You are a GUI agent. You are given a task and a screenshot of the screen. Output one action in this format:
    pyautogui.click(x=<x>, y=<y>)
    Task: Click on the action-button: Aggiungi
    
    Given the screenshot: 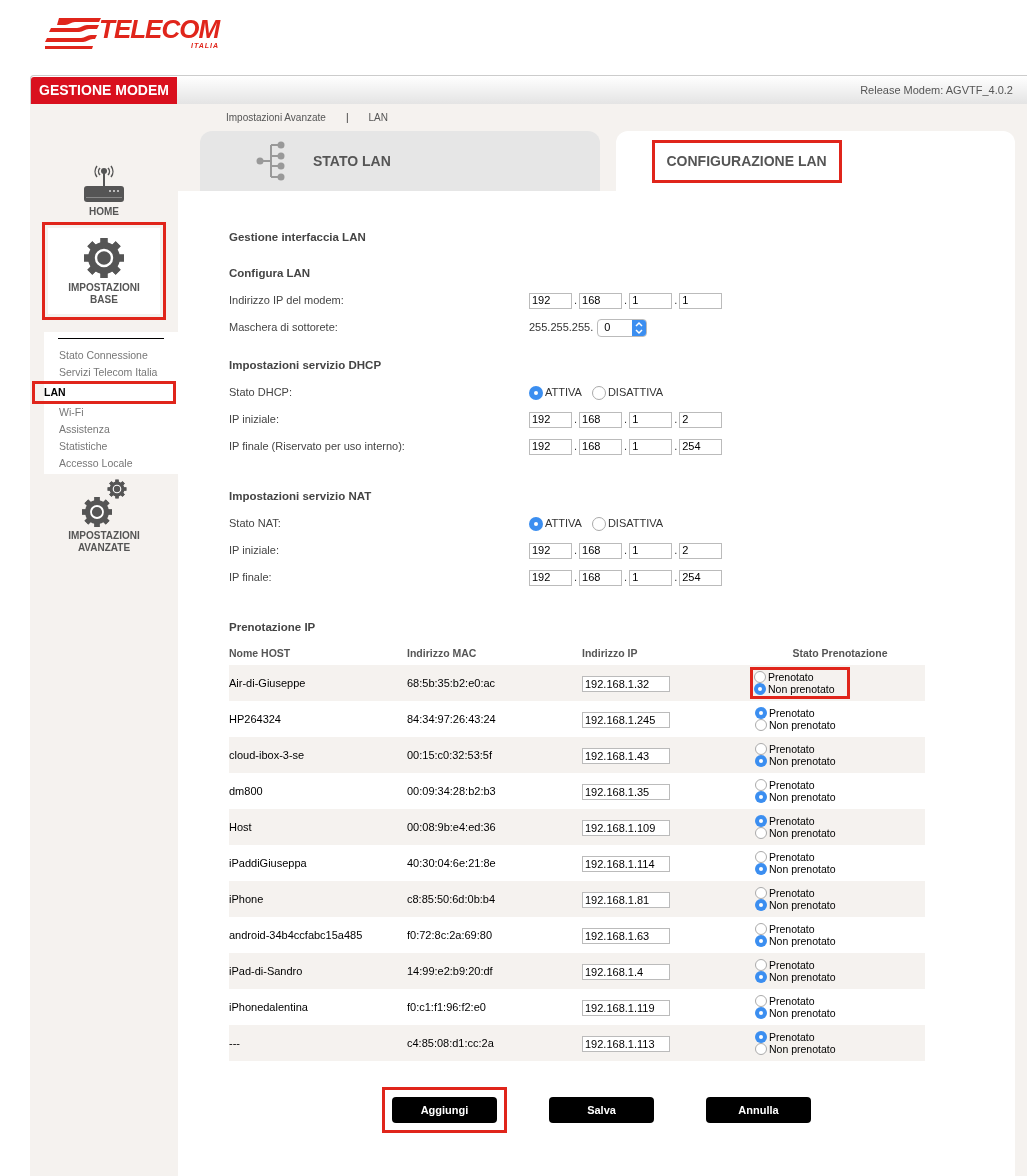 What is the action you would take?
    pyautogui.click(x=444, y=1110)
    